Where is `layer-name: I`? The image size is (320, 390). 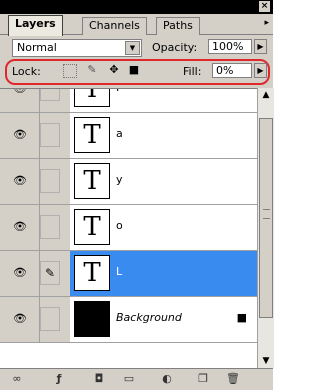 layer-name: I is located at coordinates (117, 91).